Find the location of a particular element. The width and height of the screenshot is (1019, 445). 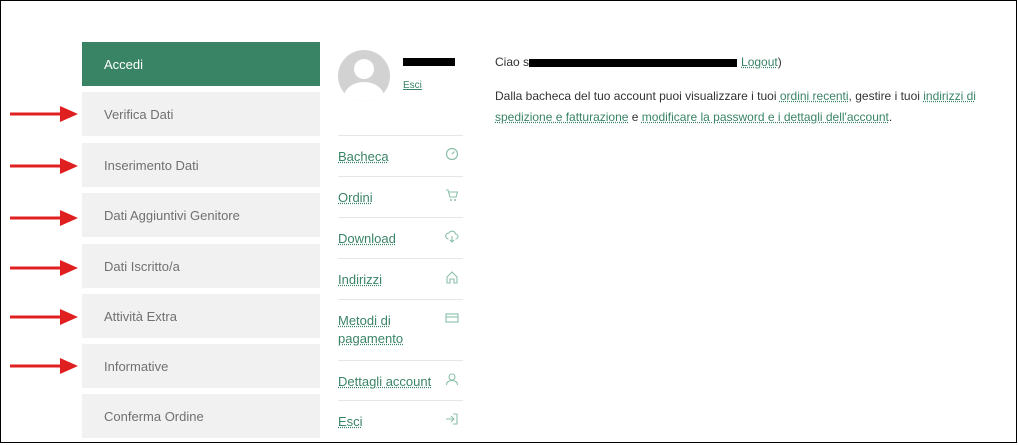

step-label: Accedi is located at coordinates (124, 64).